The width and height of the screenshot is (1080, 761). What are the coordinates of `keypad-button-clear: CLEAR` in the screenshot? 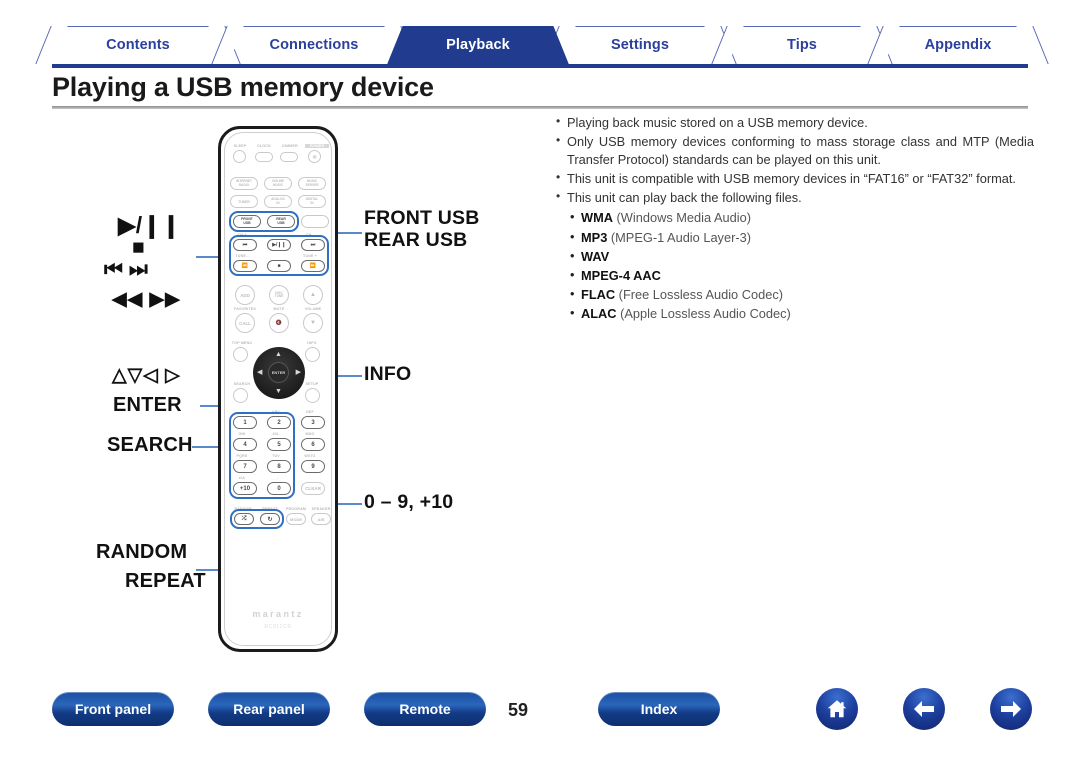 It's located at (313, 488).